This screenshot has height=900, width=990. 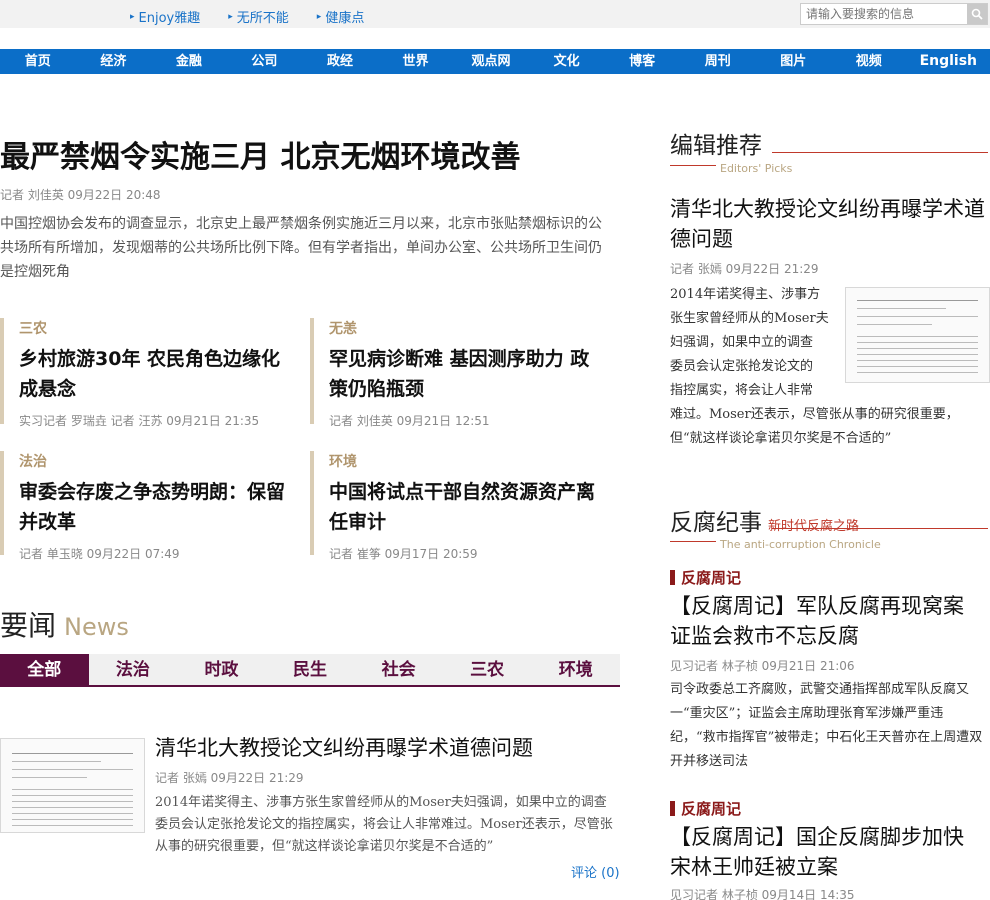 I want to click on search-box, so click(x=894, y=14).